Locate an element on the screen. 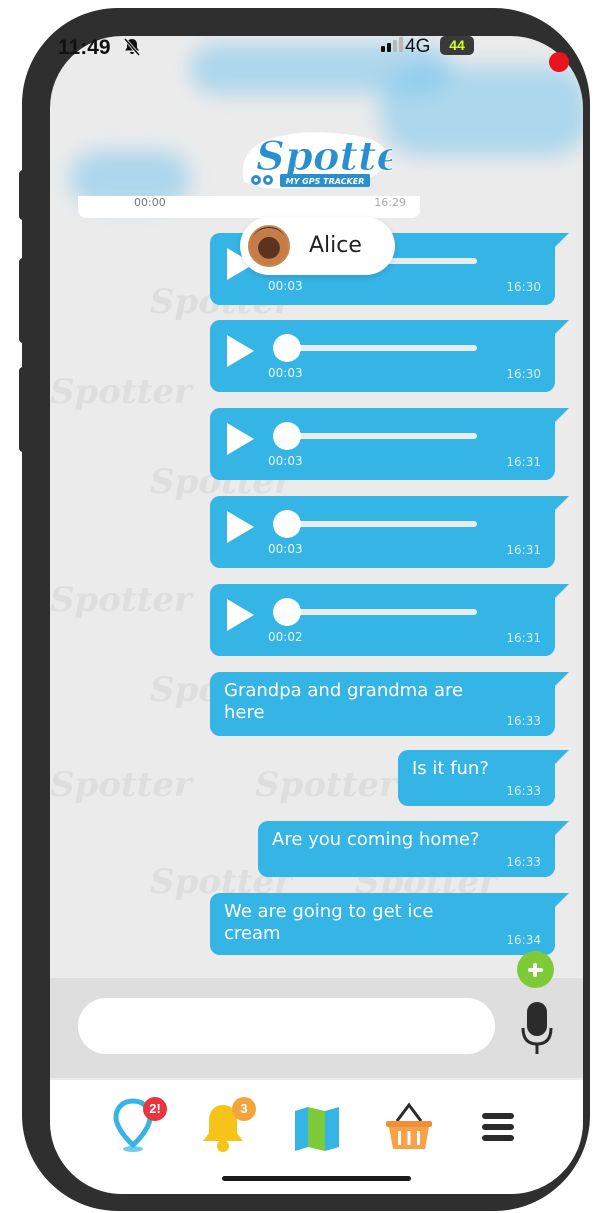 This screenshot has height=1213, width=597. nav-map is located at coordinates (317, 1125).